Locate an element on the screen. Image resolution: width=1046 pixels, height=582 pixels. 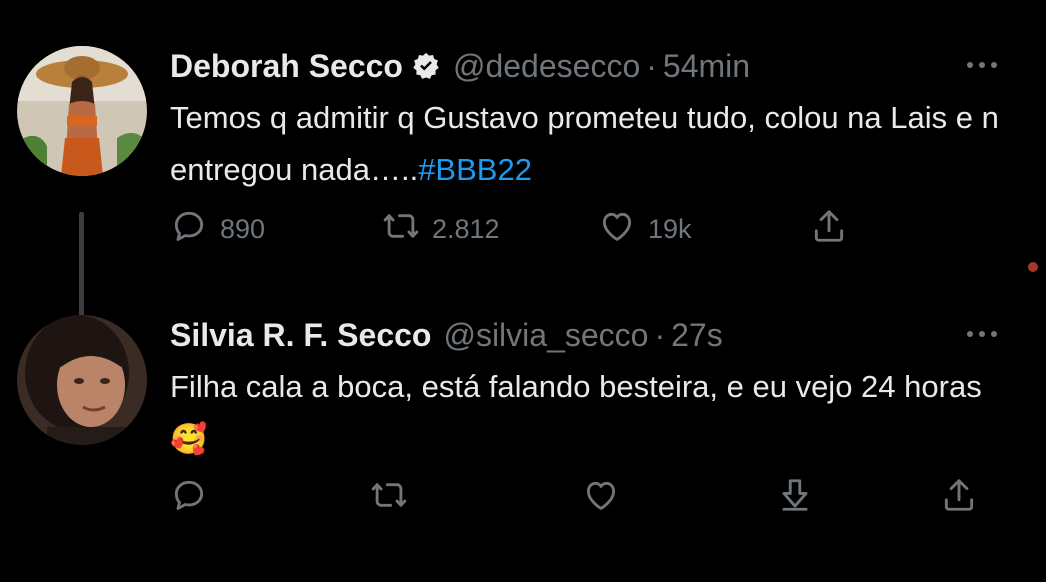
retweet-button: 2.812 is located at coordinates (441, 229).